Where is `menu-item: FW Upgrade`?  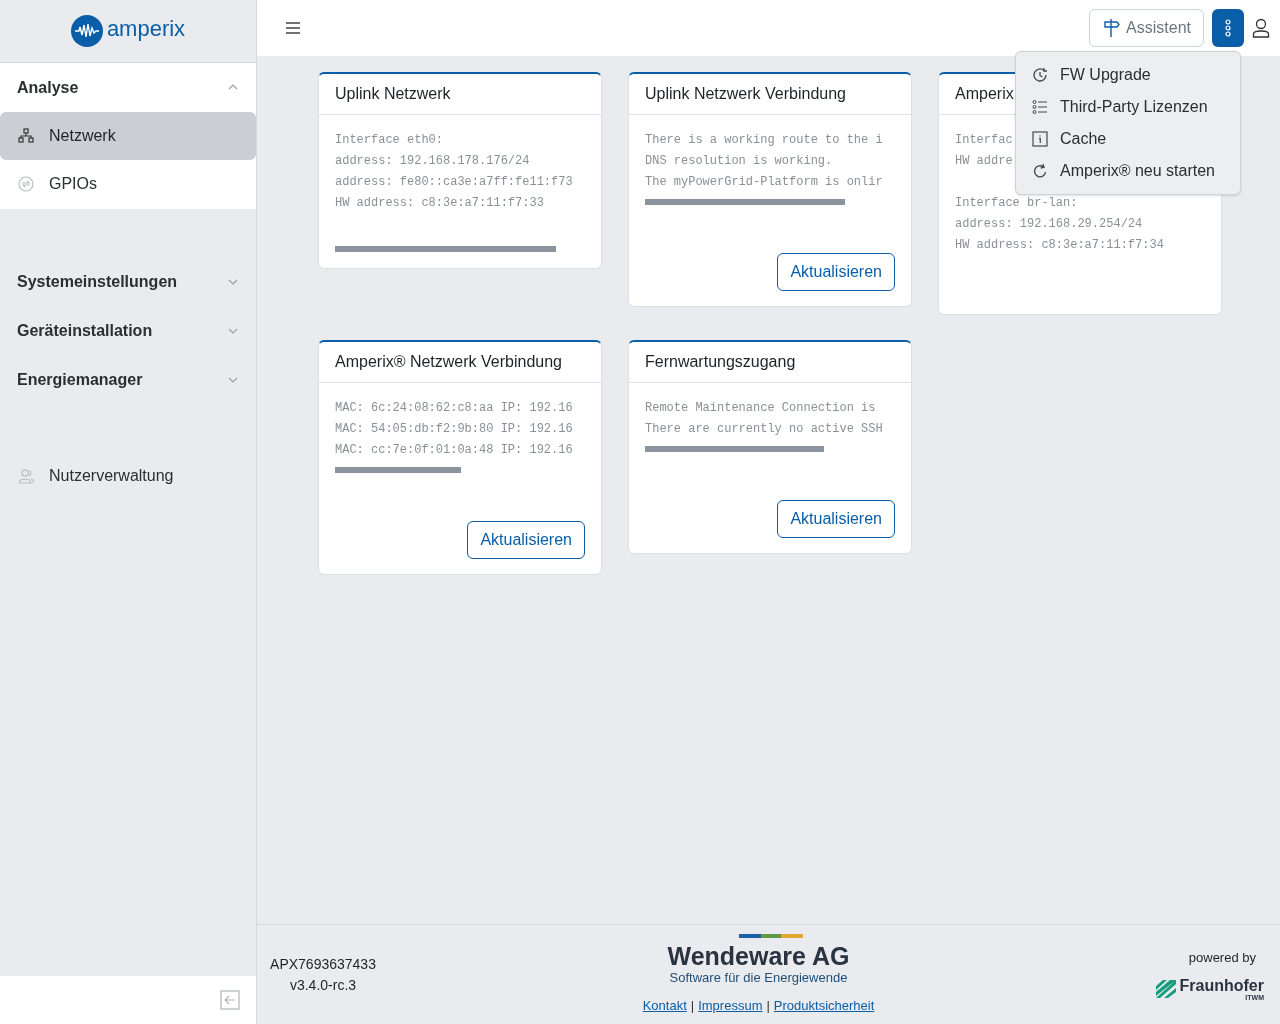 menu-item: FW Upgrade is located at coordinates (1128, 75).